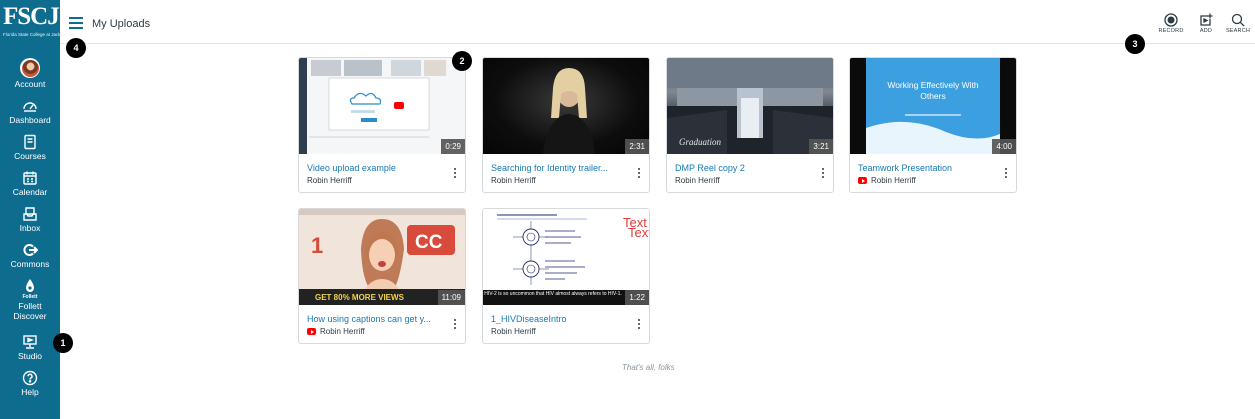 The image size is (1255, 419). Describe the element at coordinates (317, 245) in the screenshot. I see `thumb-number: 1` at that location.